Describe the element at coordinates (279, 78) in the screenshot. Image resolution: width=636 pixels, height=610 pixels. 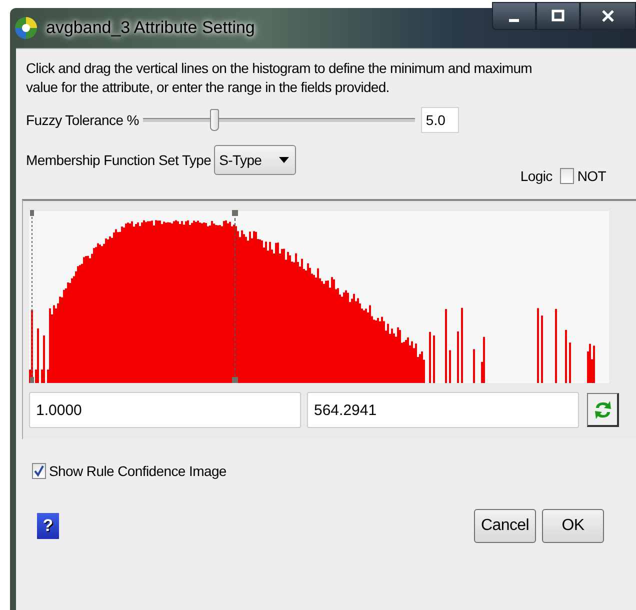
I see `instruction-text: Click and drag the vertical lines on the histogram to define the minimum and maximum value for the attribute, or enter the range in the fields provided.` at that location.